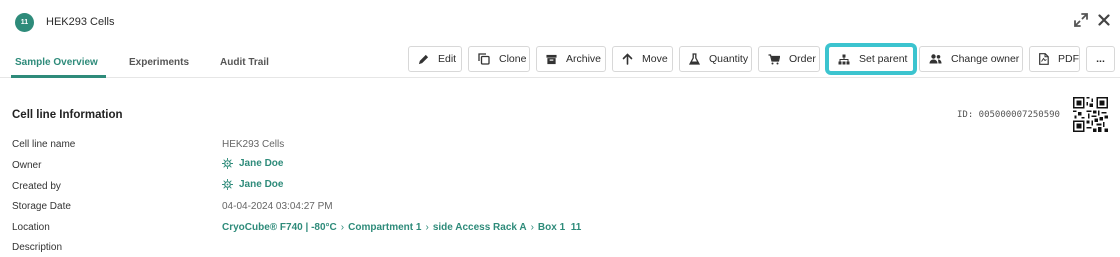 The image size is (1120, 257). Describe the element at coordinates (423, 59) in the screenshot. I see `pencil-icon` at that location.